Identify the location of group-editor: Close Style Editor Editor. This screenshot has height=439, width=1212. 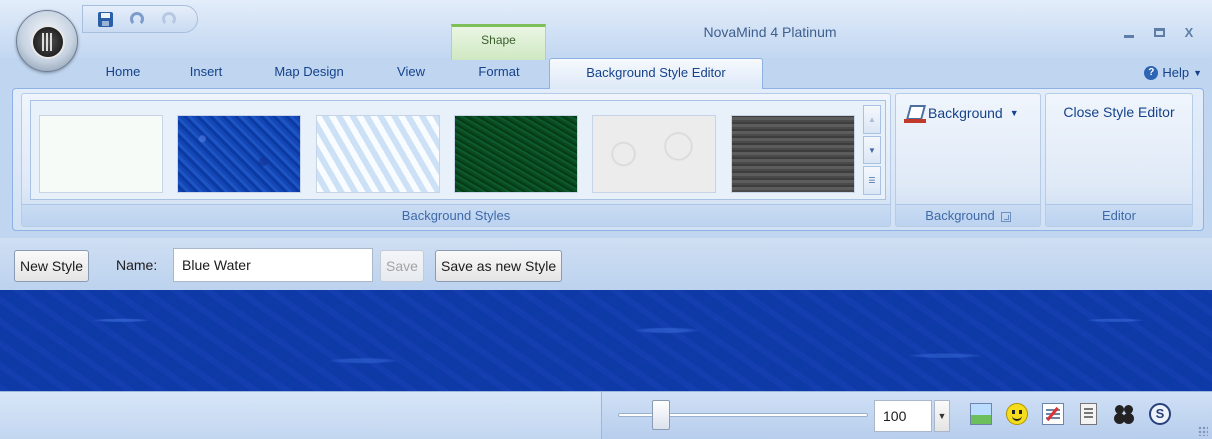
(1119, 160).